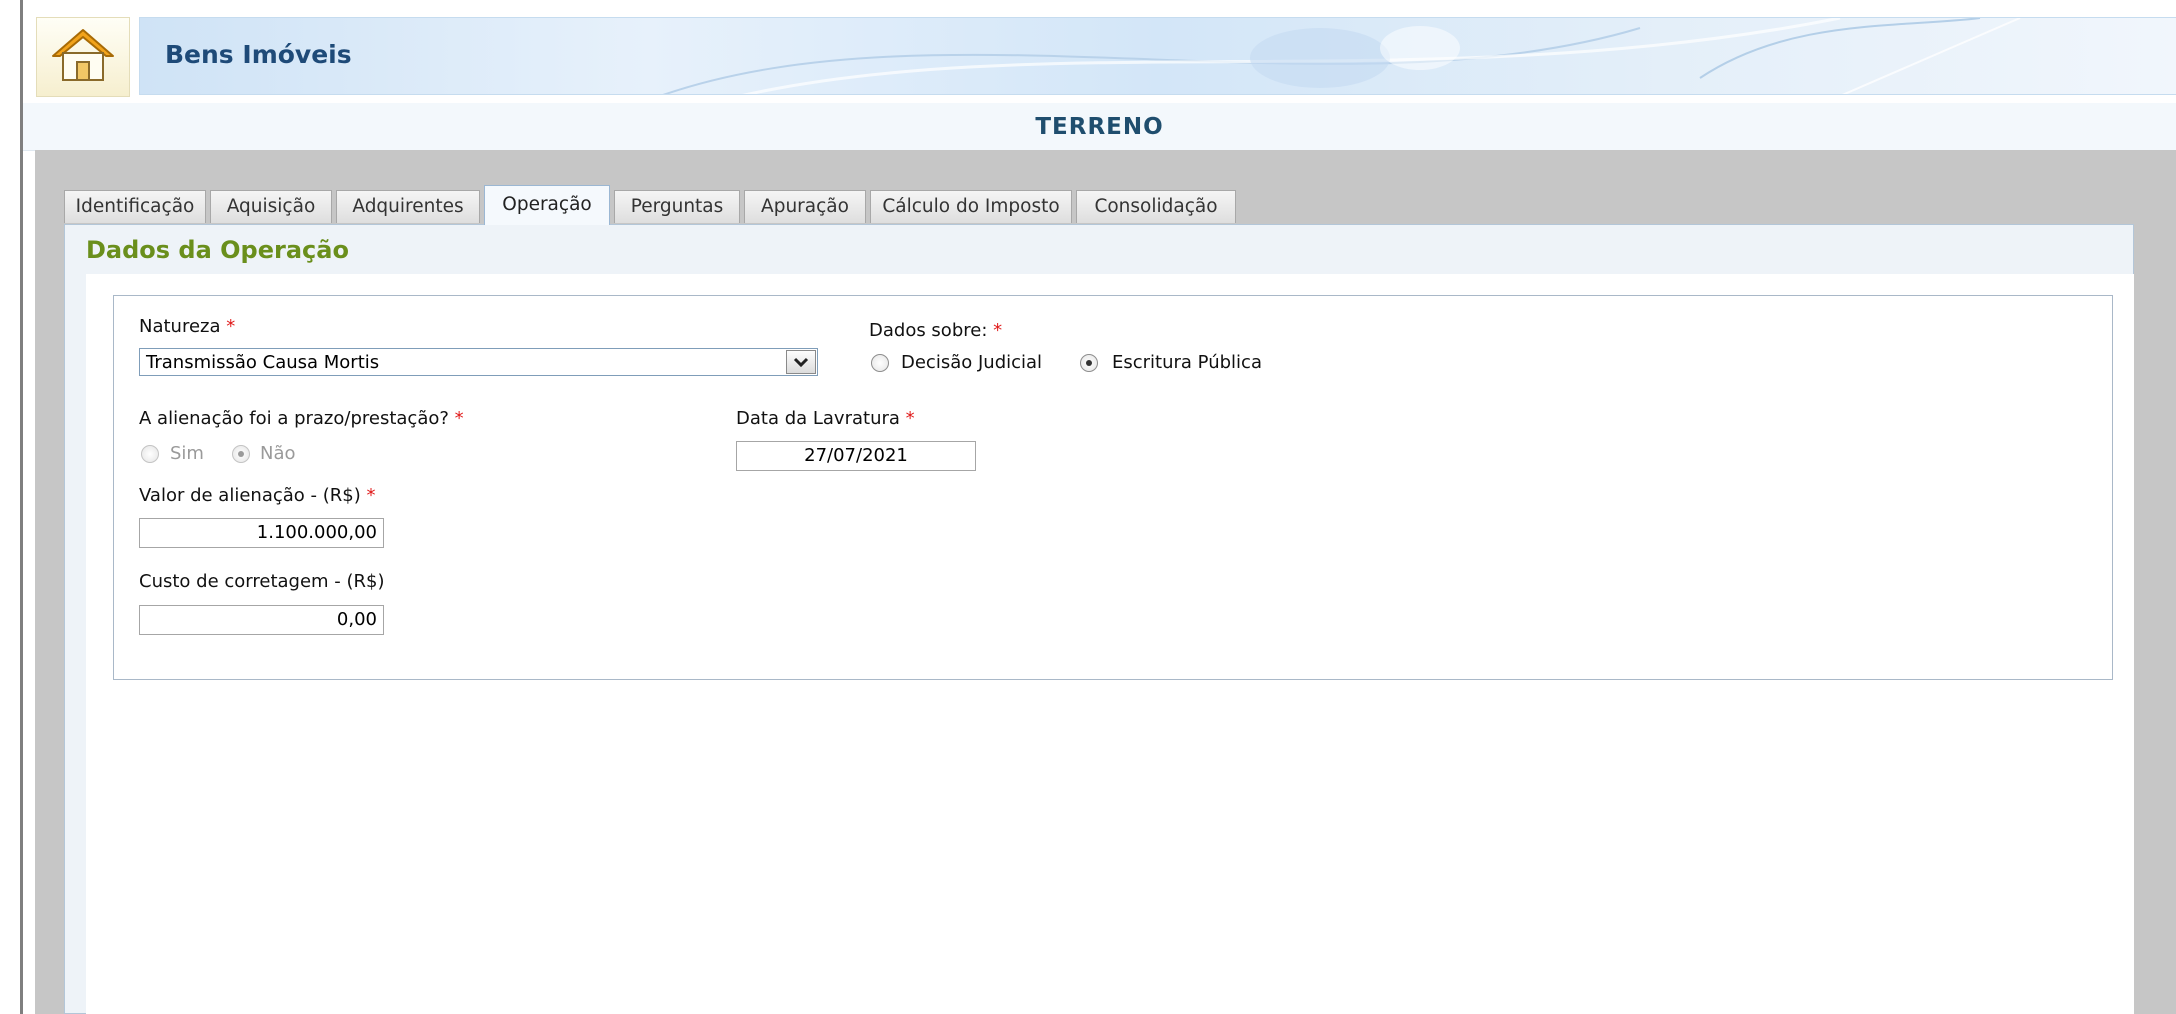  What do you see at coordinates (257, 495) in the screenshot?
I see `valor-alienacao-label: Valor de alienação - (R$) *` at bounding box center [257, 495].